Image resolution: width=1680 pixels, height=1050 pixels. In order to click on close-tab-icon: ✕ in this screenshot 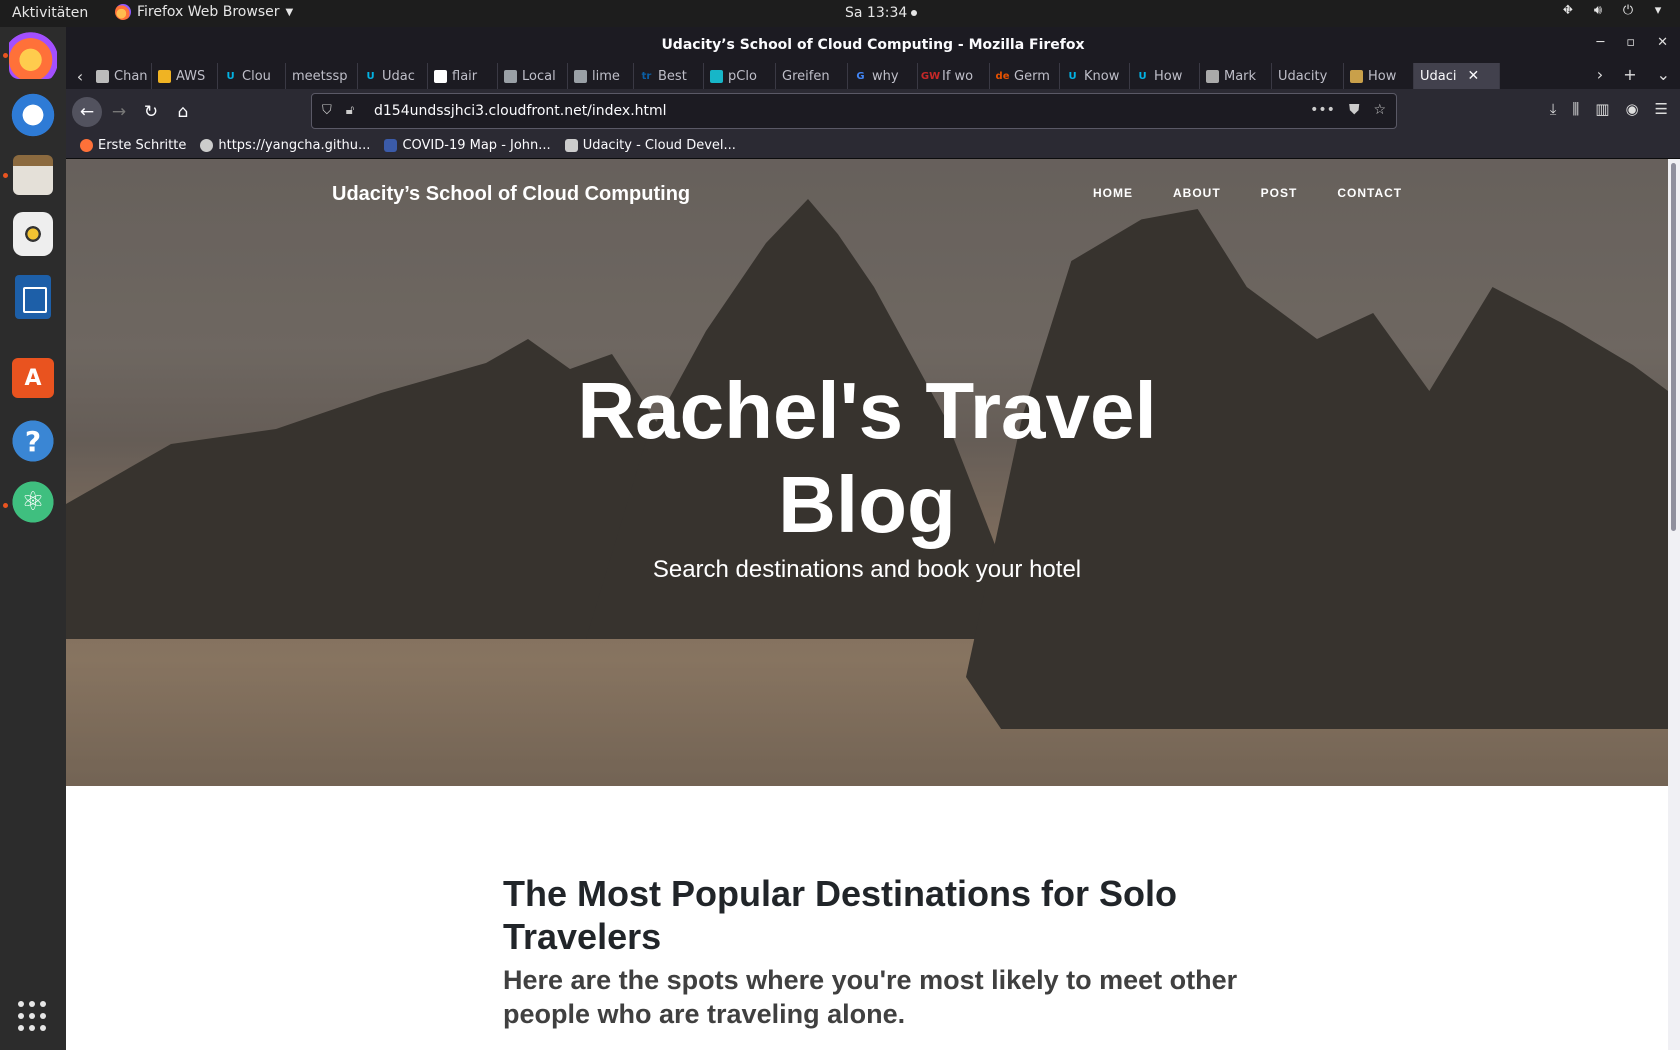, I will do `click(1474, 76)`.